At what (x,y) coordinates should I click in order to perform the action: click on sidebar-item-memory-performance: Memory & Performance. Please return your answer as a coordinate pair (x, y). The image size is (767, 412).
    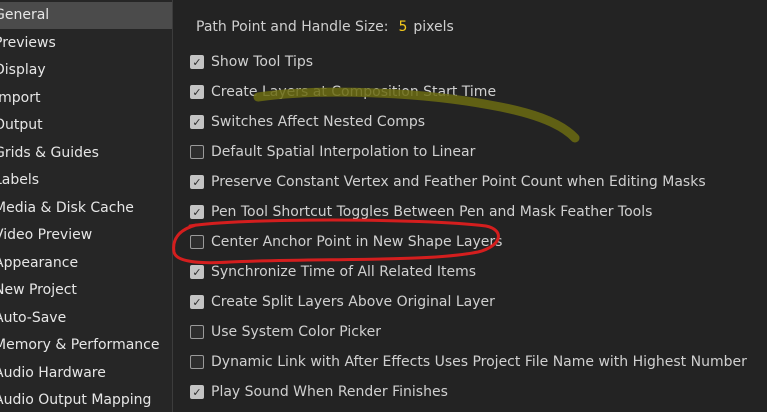
    Looking at the image, I should click on (83, 345).